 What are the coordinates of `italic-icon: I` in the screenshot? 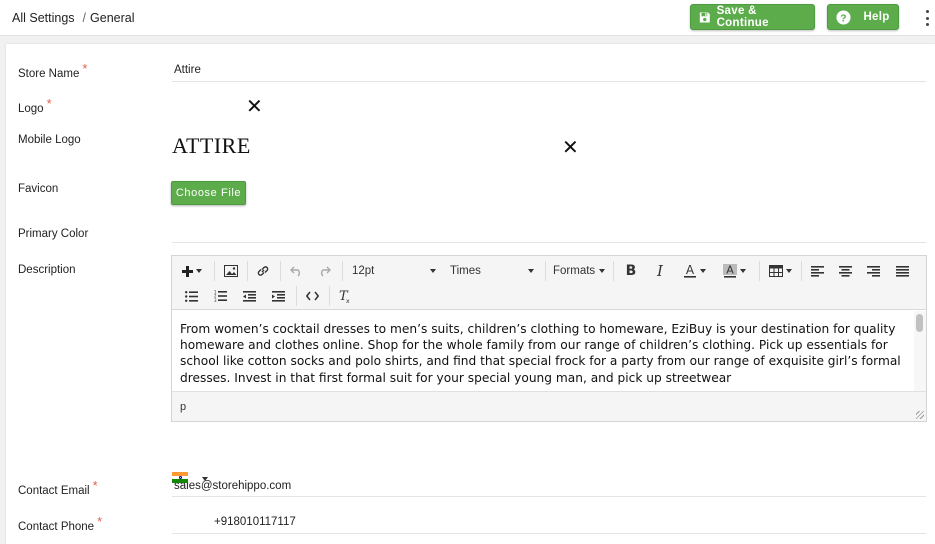 It's located at (660, 271).